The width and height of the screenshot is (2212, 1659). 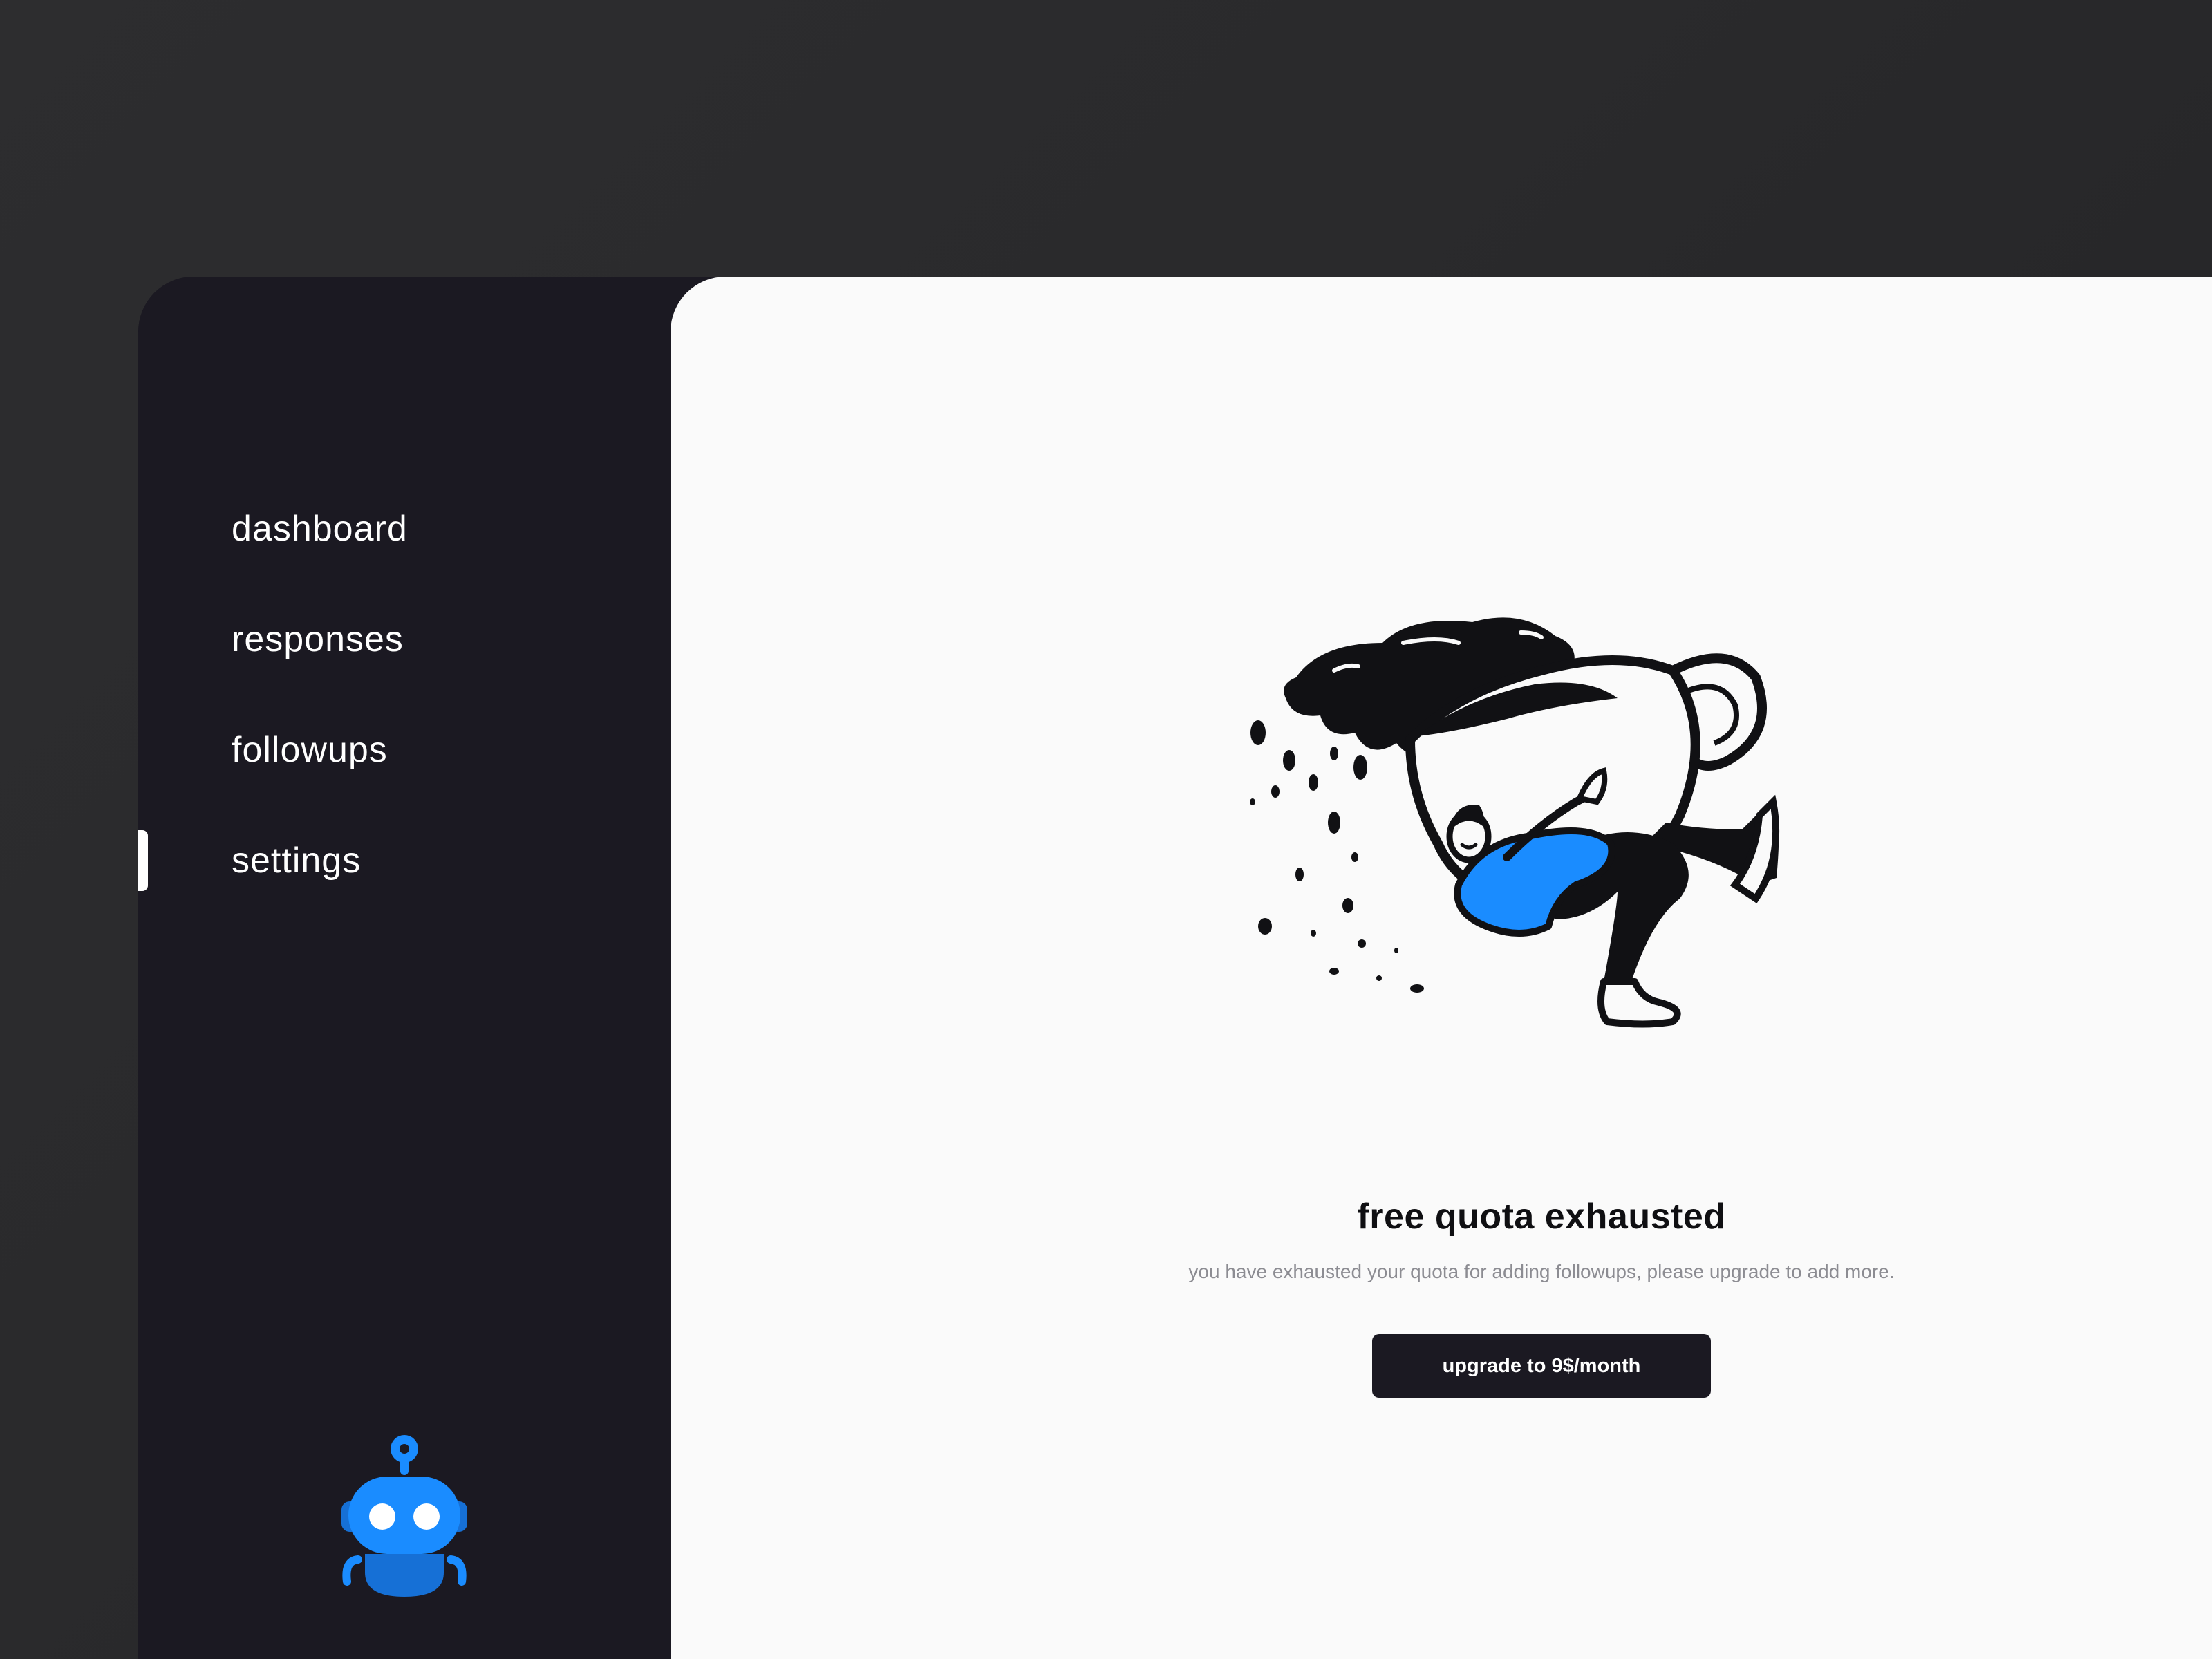 I want to click on active-indicator, so click(x=143, y=861).